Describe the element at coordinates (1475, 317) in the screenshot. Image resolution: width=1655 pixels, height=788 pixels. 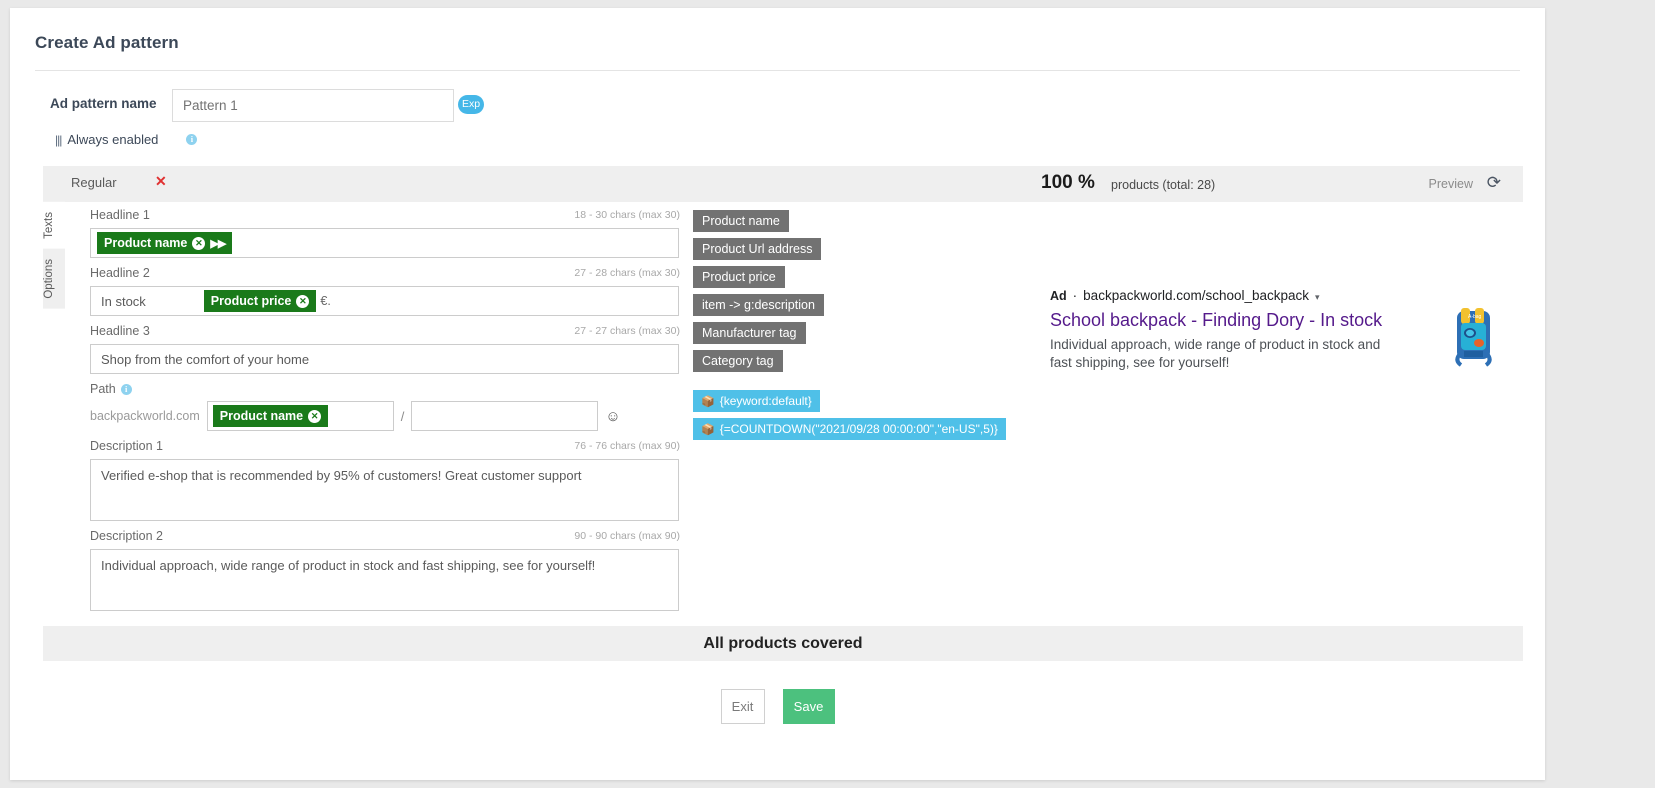
I see `svg-text: A-bag` at that location.